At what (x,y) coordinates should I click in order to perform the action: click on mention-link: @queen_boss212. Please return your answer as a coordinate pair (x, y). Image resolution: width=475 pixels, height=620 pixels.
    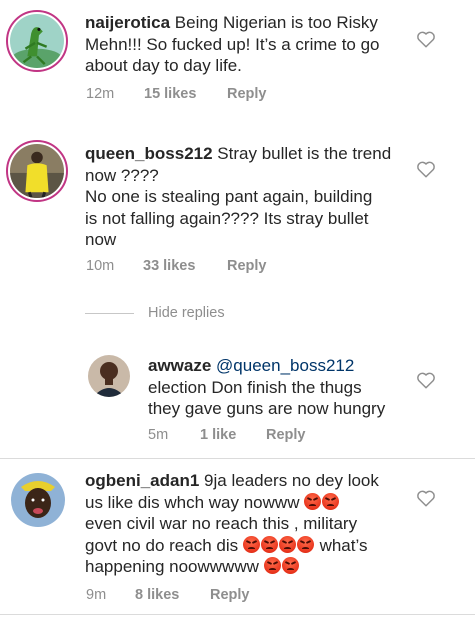
    Looking at the image, I should click on (285, 365).